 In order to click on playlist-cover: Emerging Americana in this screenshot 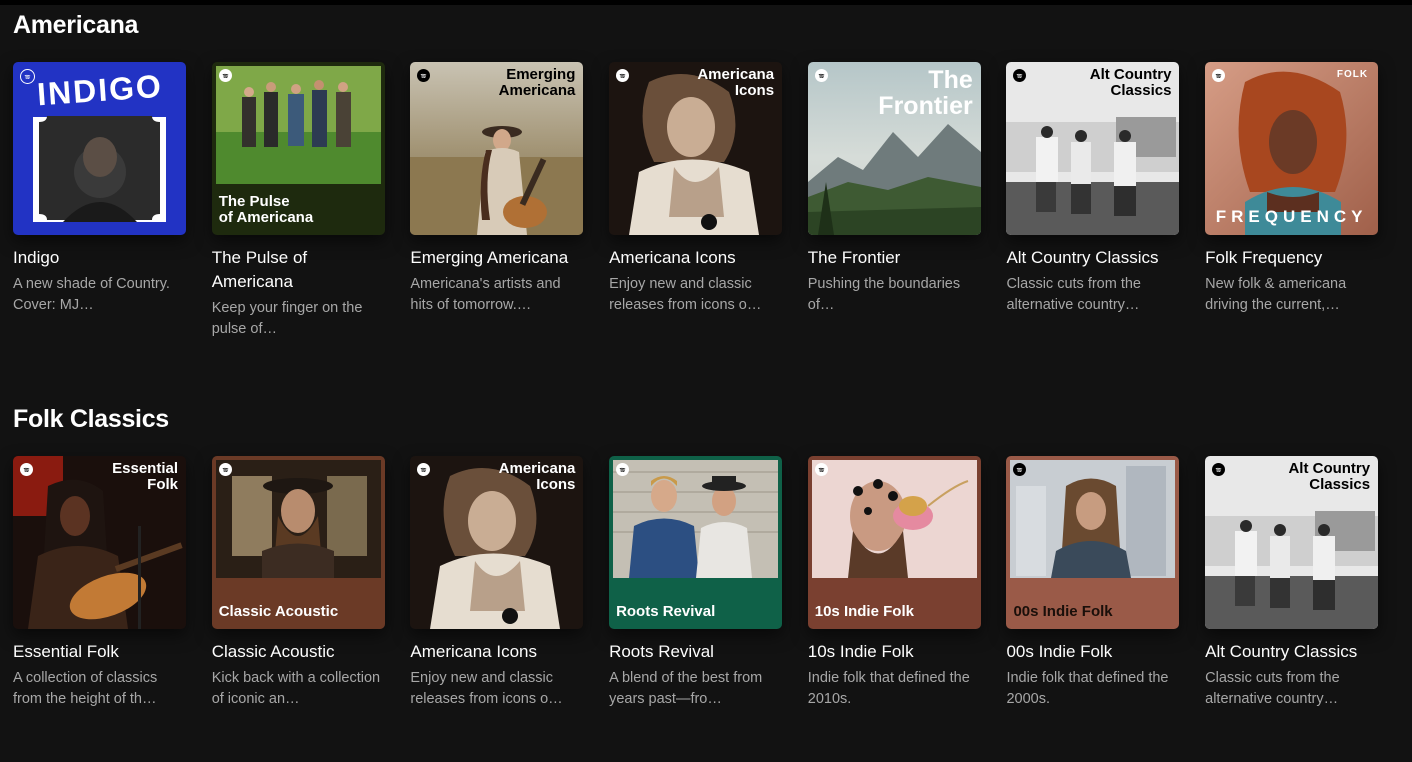, I will do `click(497, 148)`.